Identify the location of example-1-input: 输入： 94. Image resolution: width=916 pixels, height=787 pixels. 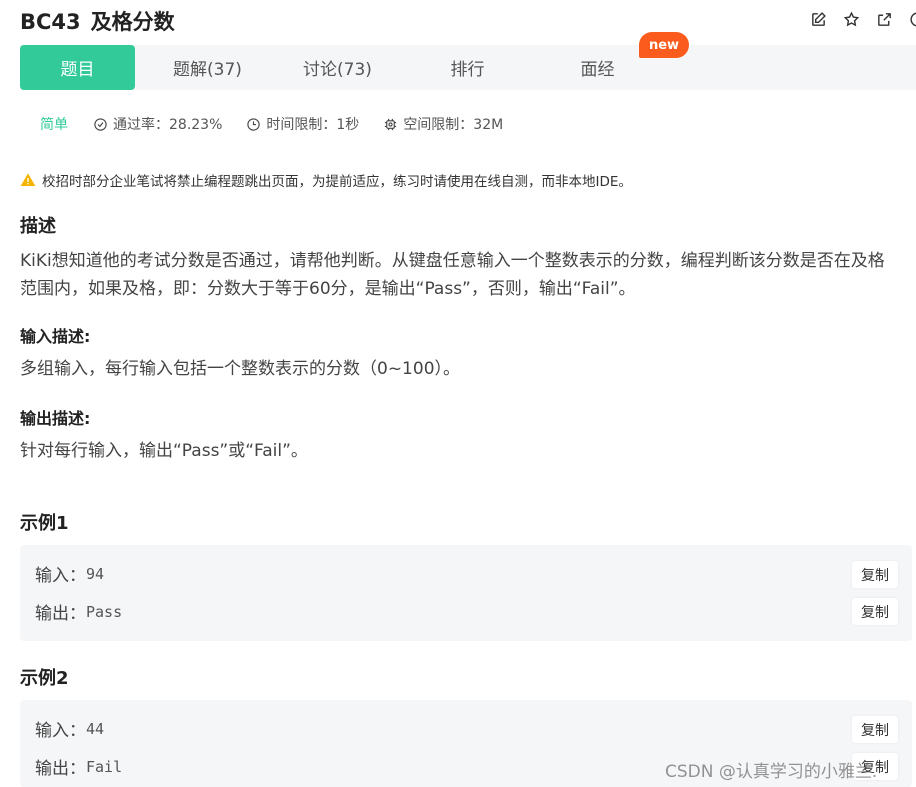
(70, 575).